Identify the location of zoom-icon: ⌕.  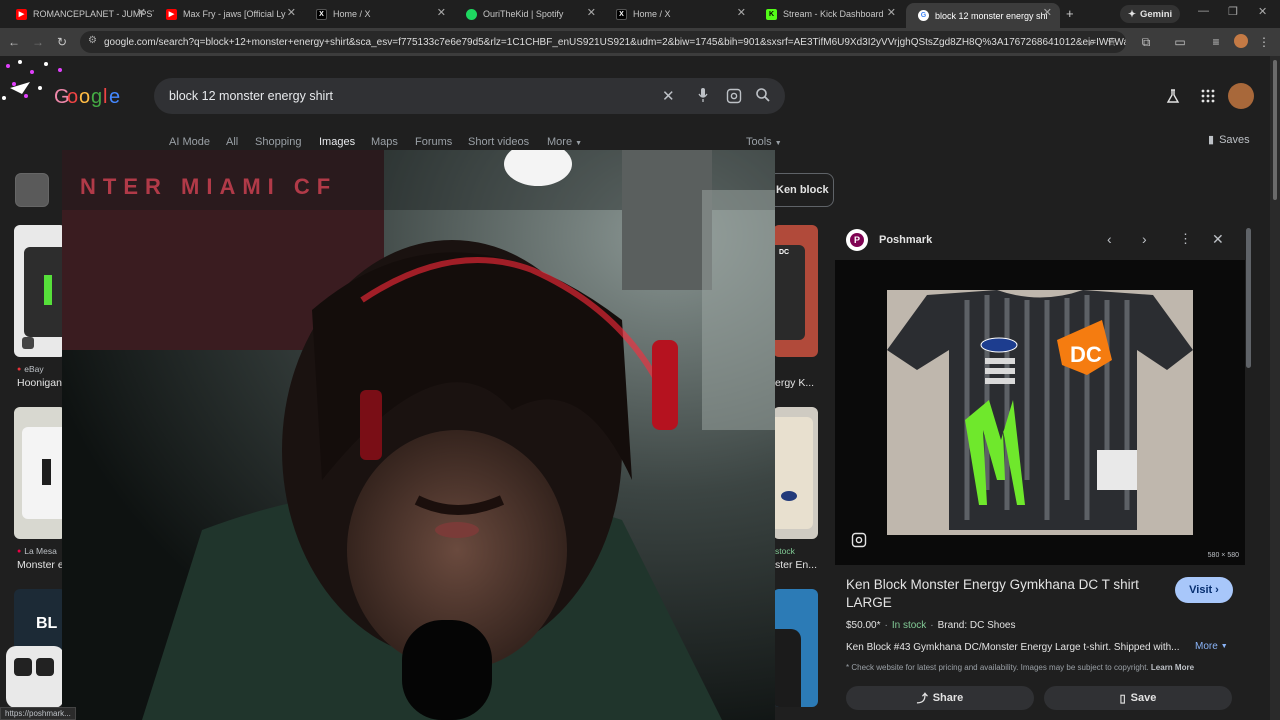
(1092, 42).